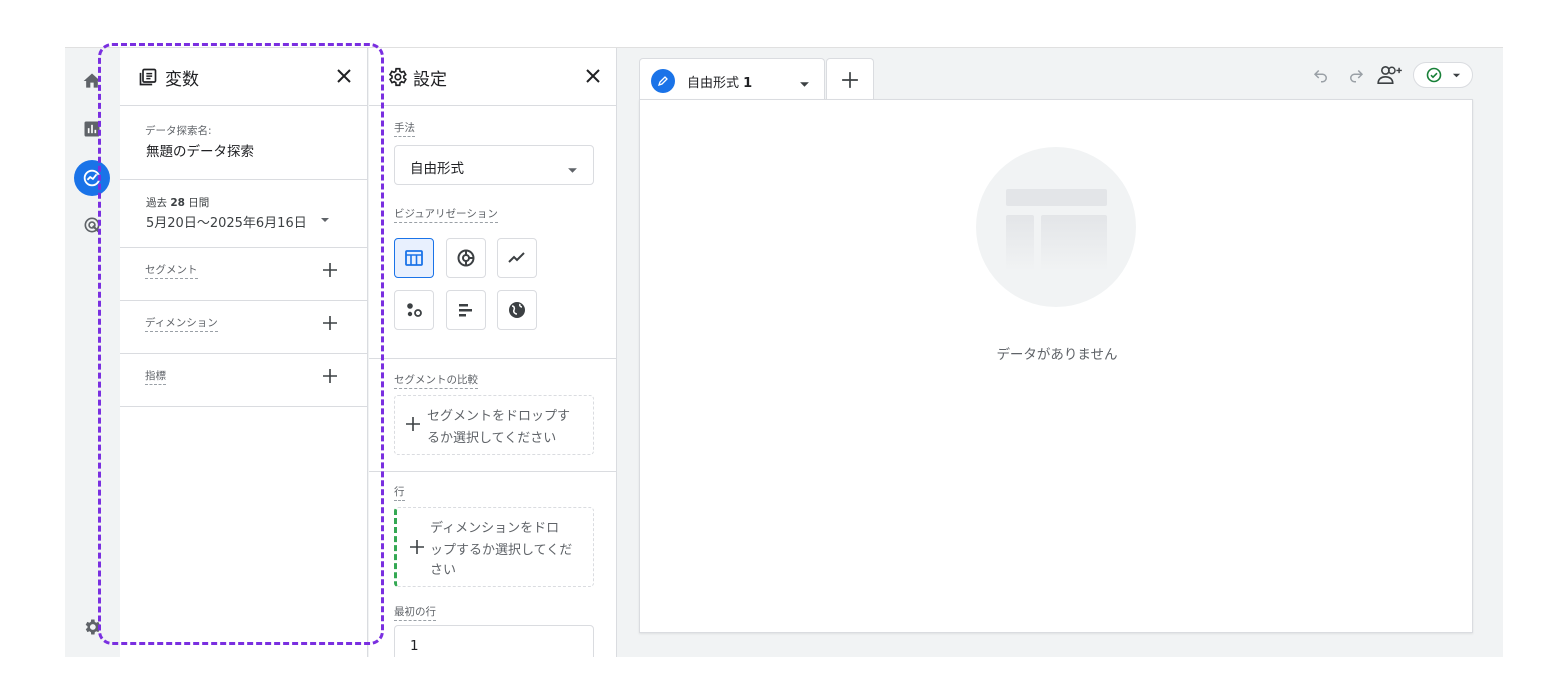 Image resolution: width=1555 pixels, height=677 pixels. What do you see at coordinates (1356, 75) in the screenshot?
I see `redo-icon` at bounding box center [1356, 75].